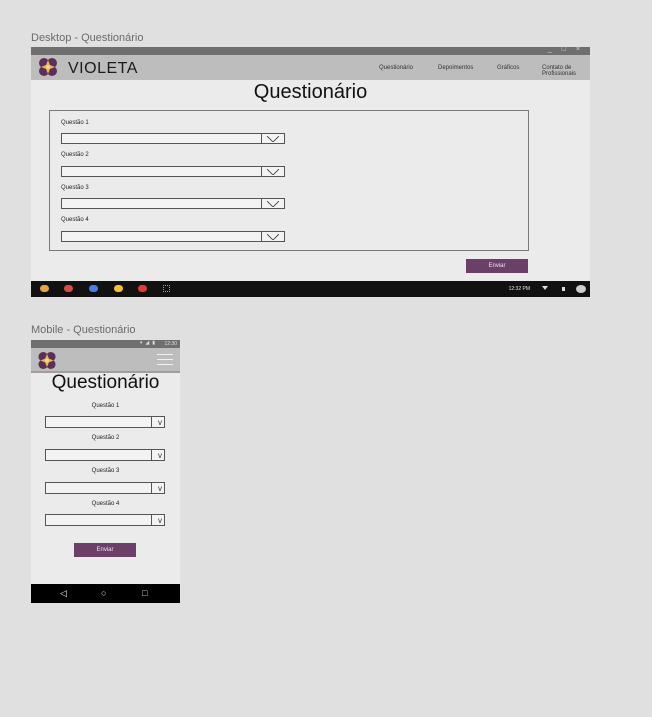 This screenshot has height=717, width=652. Describe the element at coordinates (310, 50) in the screenshot. I see `window-title-bar: _ □ ×` at that location.